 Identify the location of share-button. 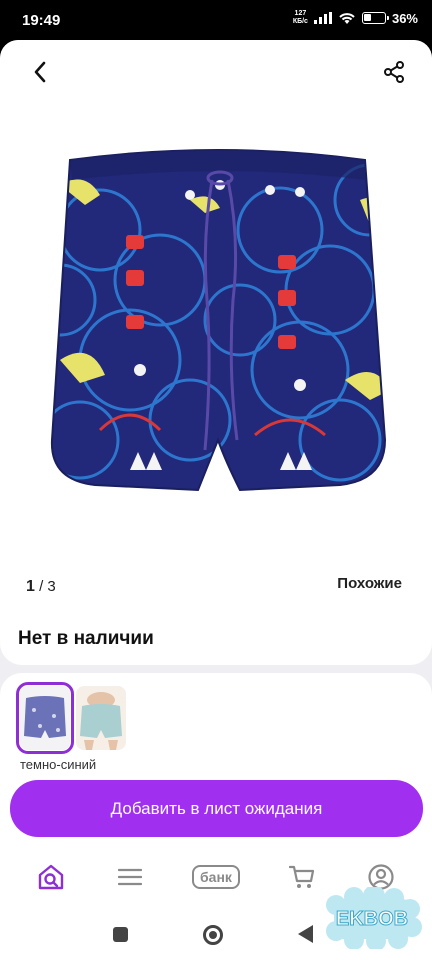
(394, 72).